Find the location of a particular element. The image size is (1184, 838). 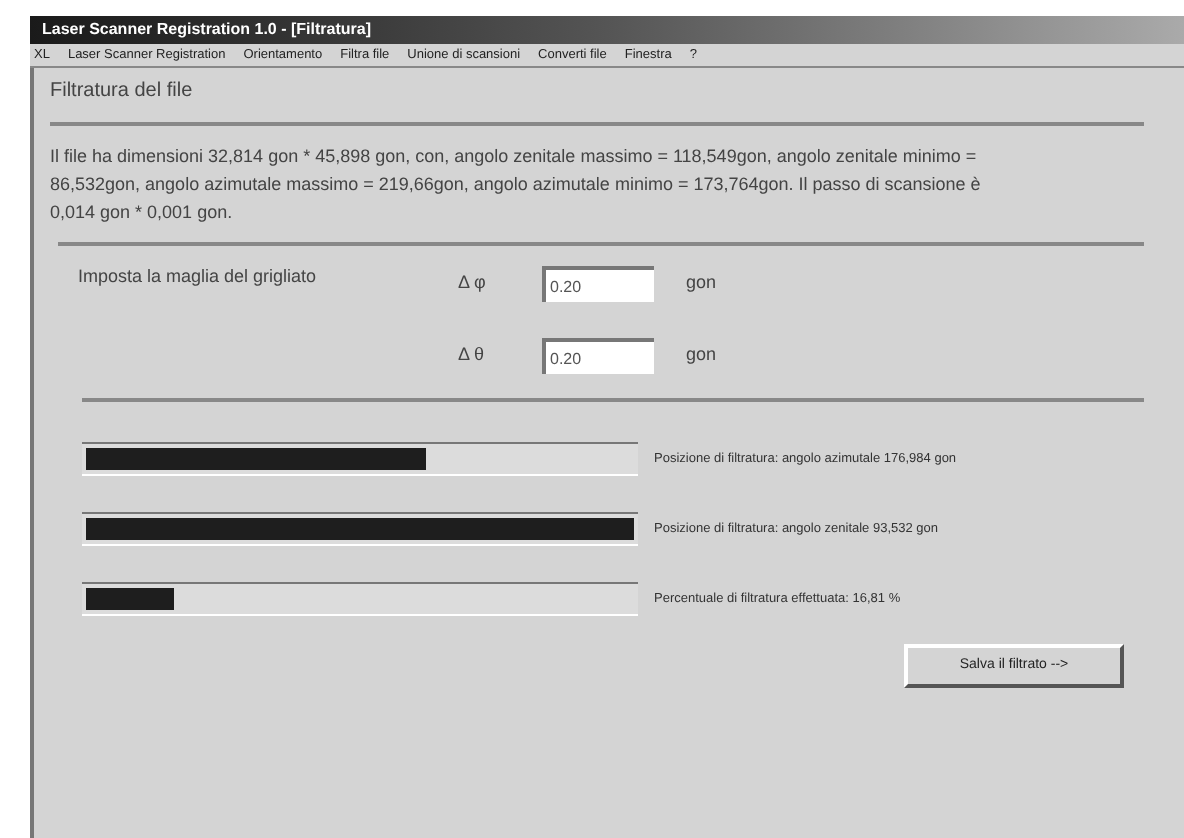

file-description: Il file ha dimensioni 32,814 gon * 45,898 gon, con, angolo zenitale massimo = 118,549gon, angolo zenitale minimo = 86,532gon, angolo azimutale massimo = 219,66gon, angolo azimutale minimo = 173,764gon. Il passo di scansione è 0,014 gon * 0,001 gon. is located at coordinates (516, 185).